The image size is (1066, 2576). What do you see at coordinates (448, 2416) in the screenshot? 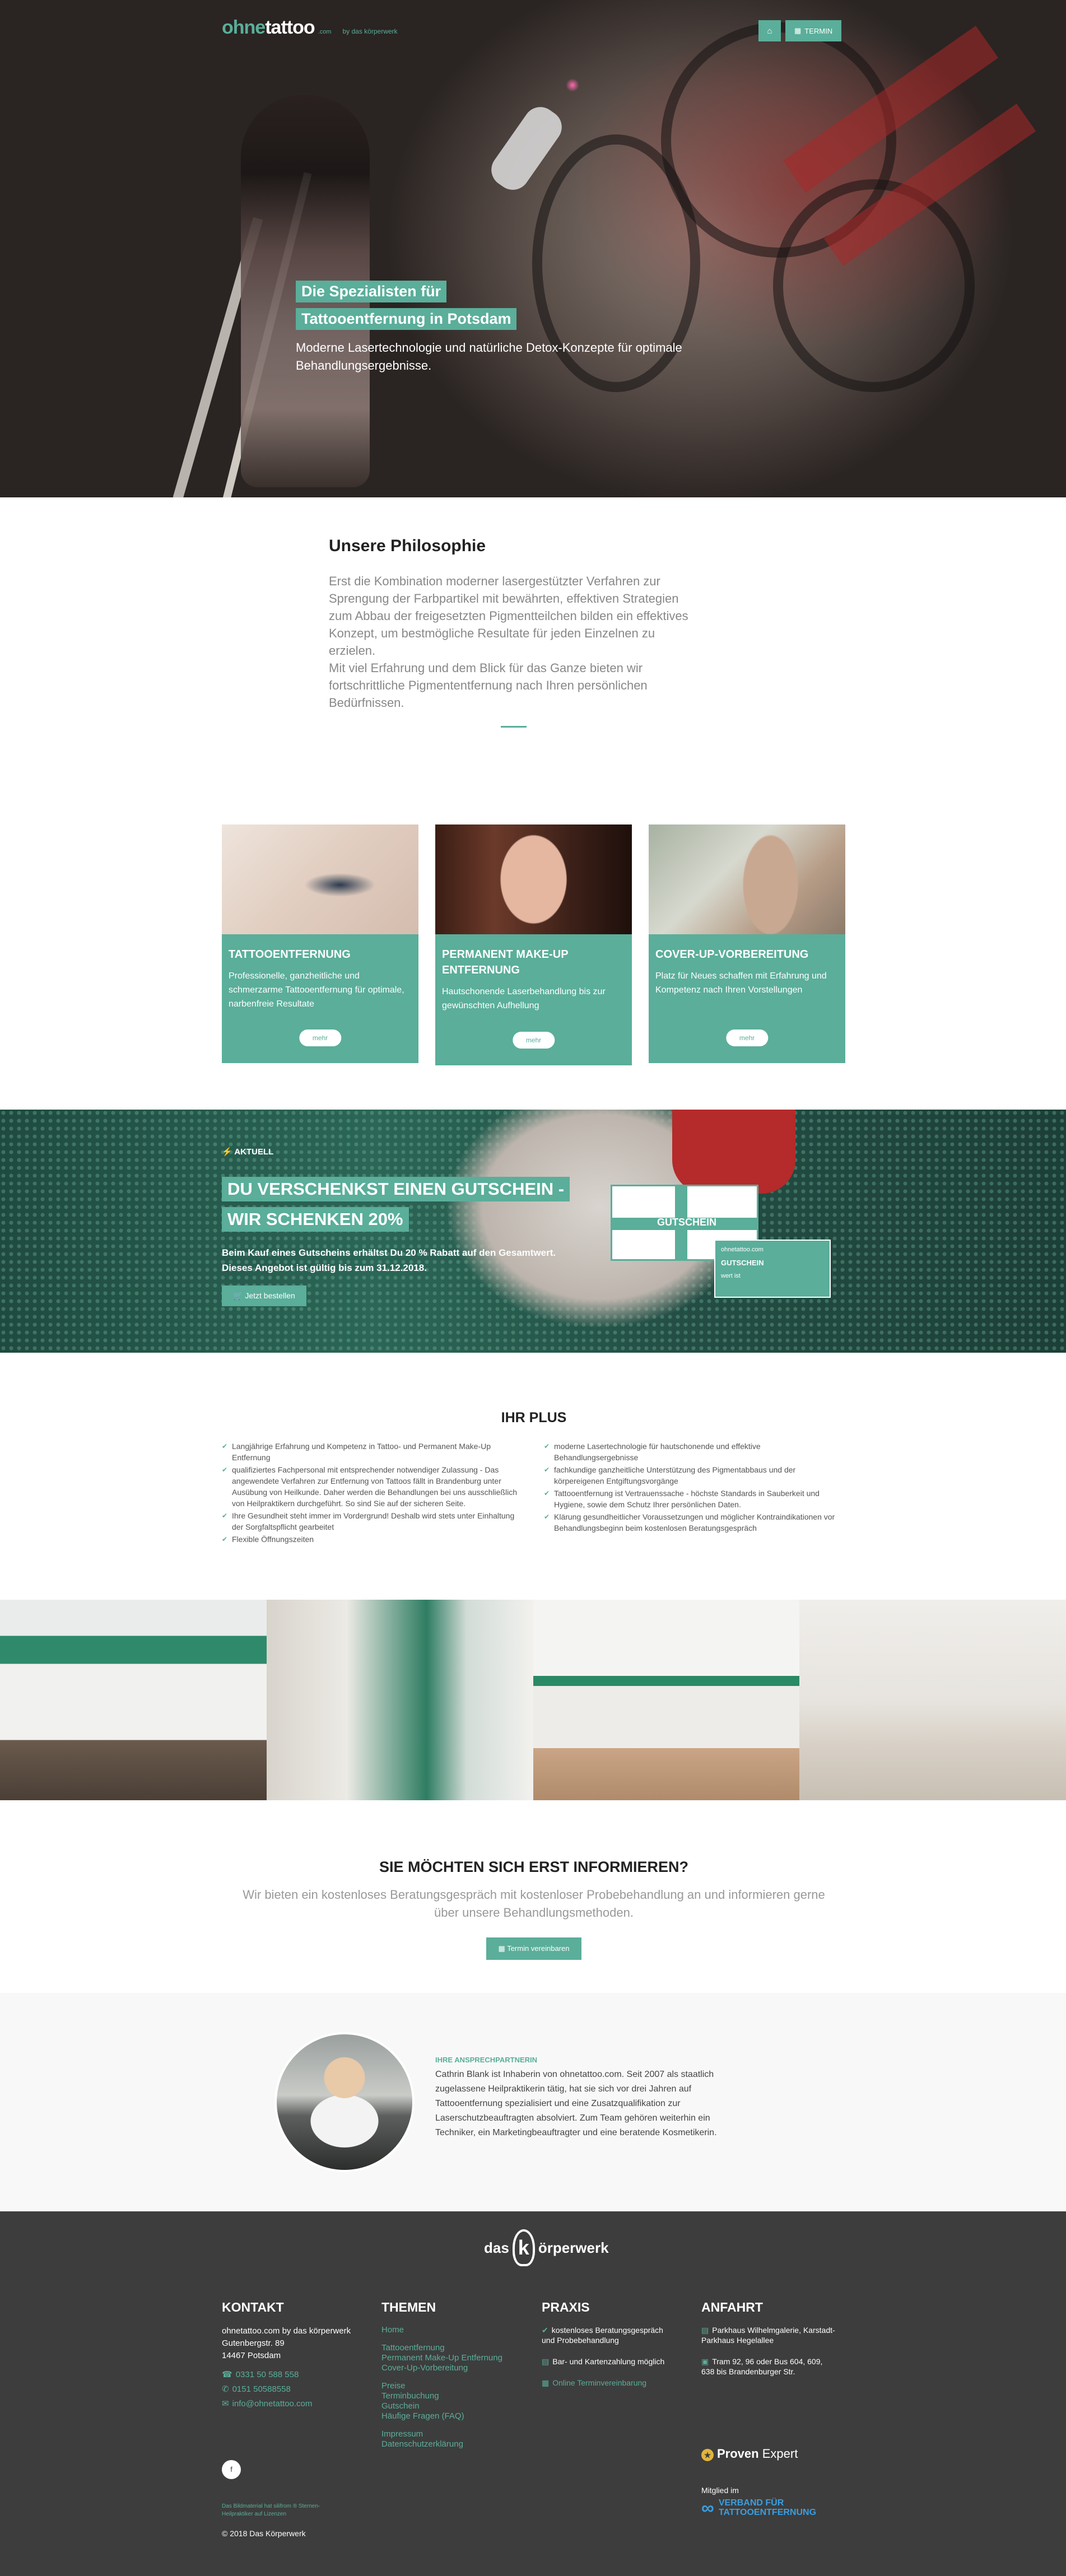
I see `footer-link: Häufige Fragen (FAQ)` at bounding box center [448, 2416].